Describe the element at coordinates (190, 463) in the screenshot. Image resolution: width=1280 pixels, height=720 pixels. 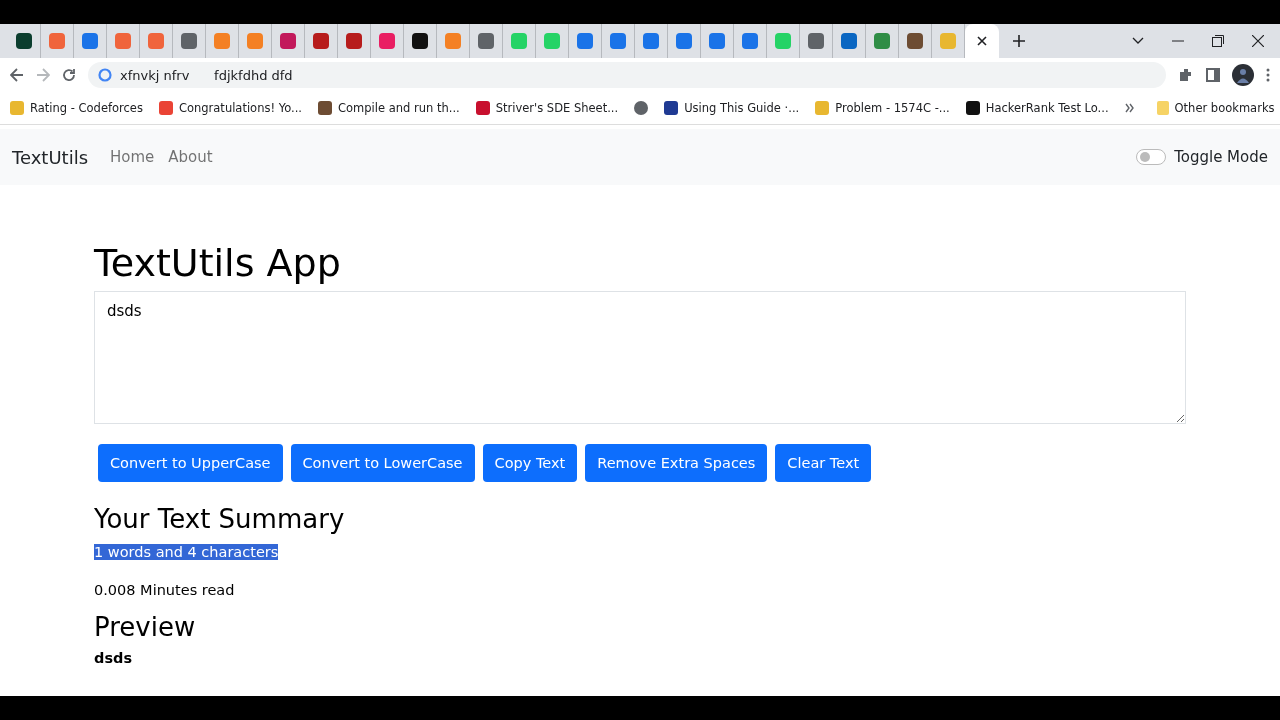
I see `action-button: Convert to UpperCase` at that location.